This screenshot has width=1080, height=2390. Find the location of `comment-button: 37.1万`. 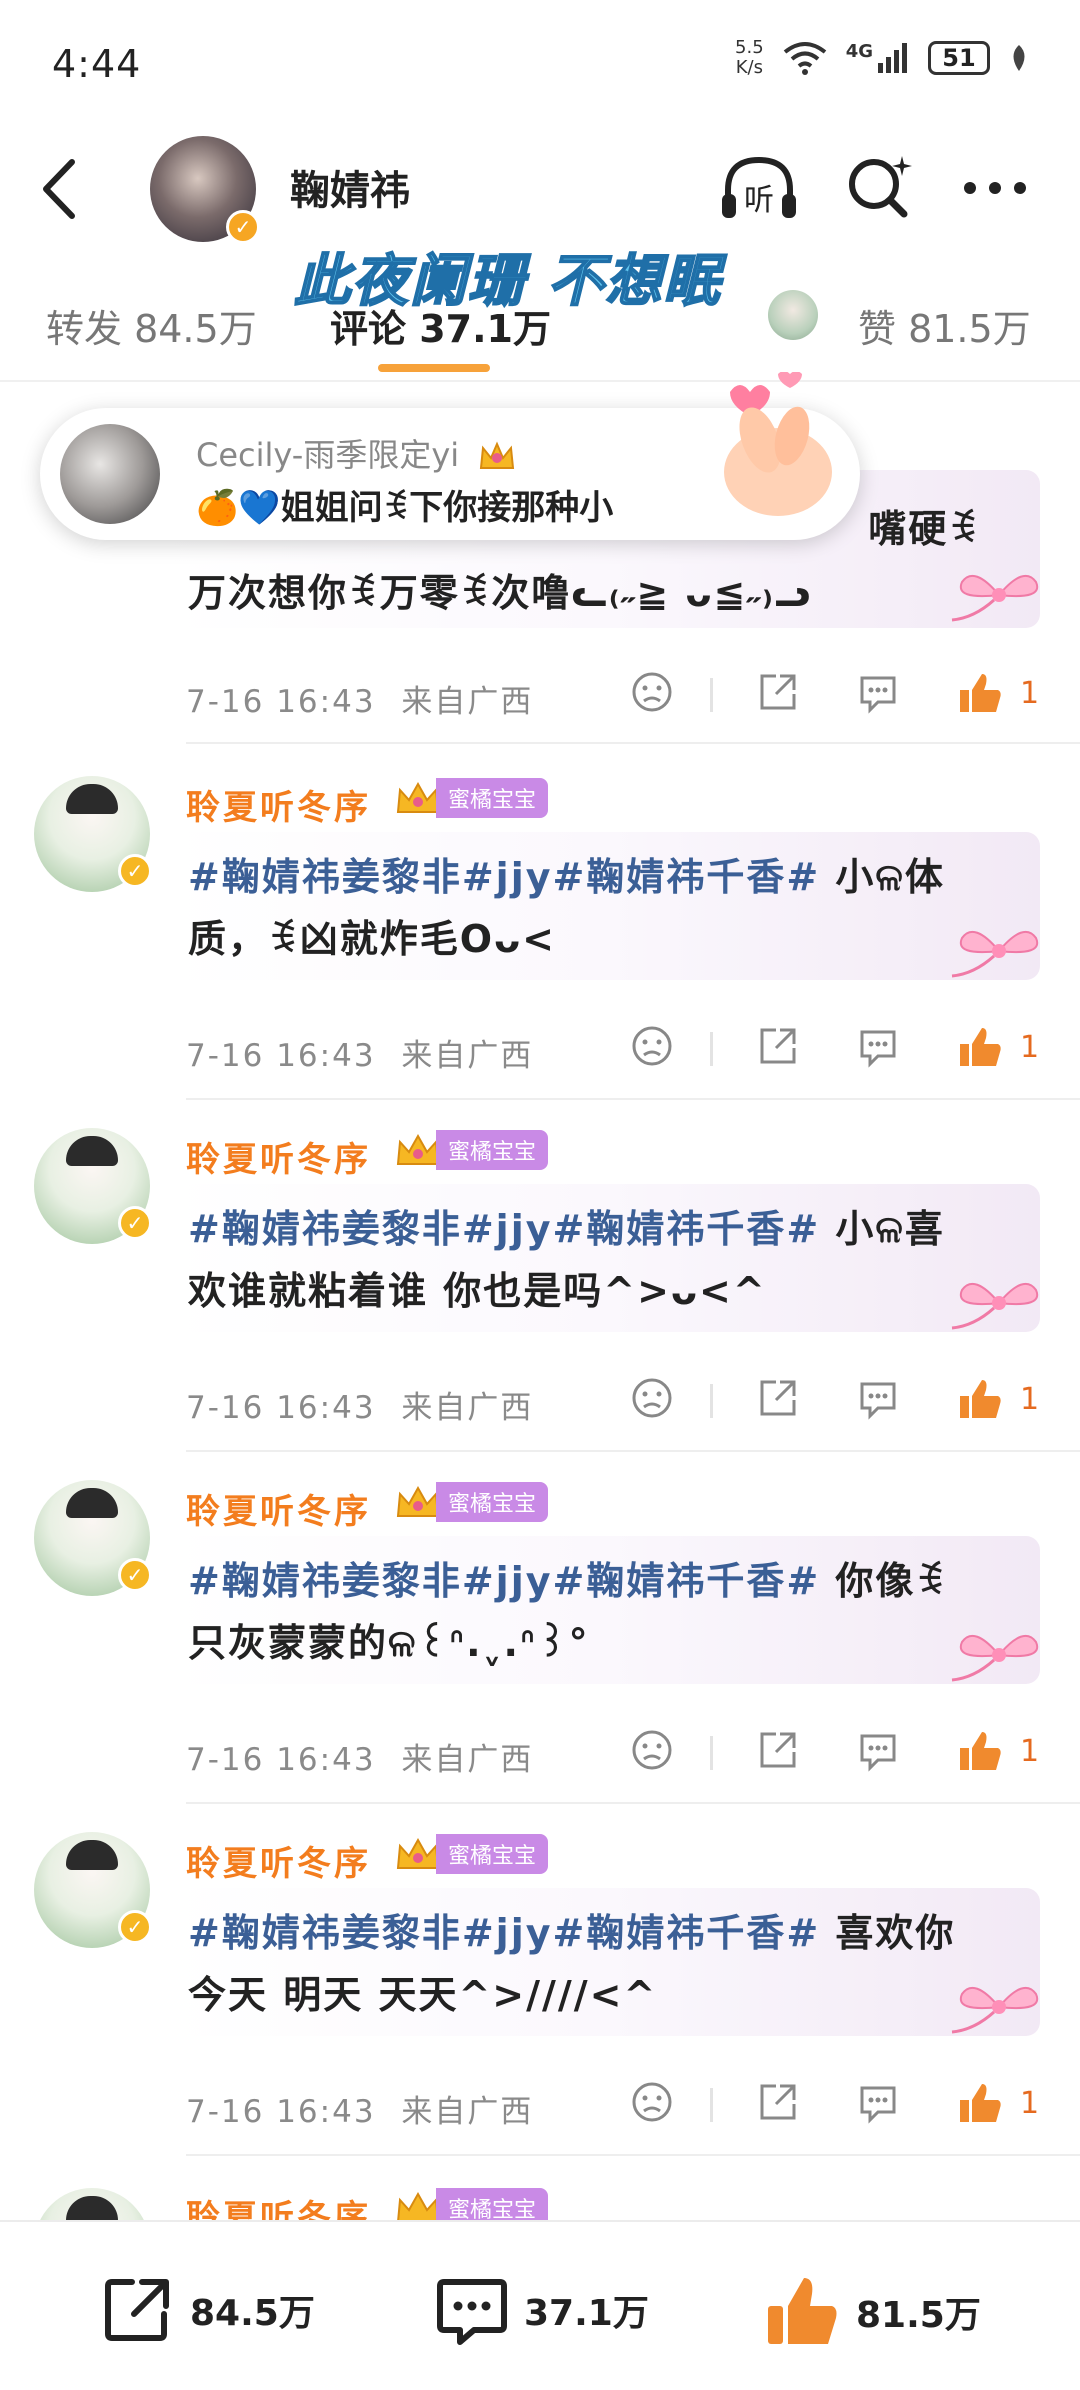

comment-button: 37.1万 is located at coordinates (541, 2310).